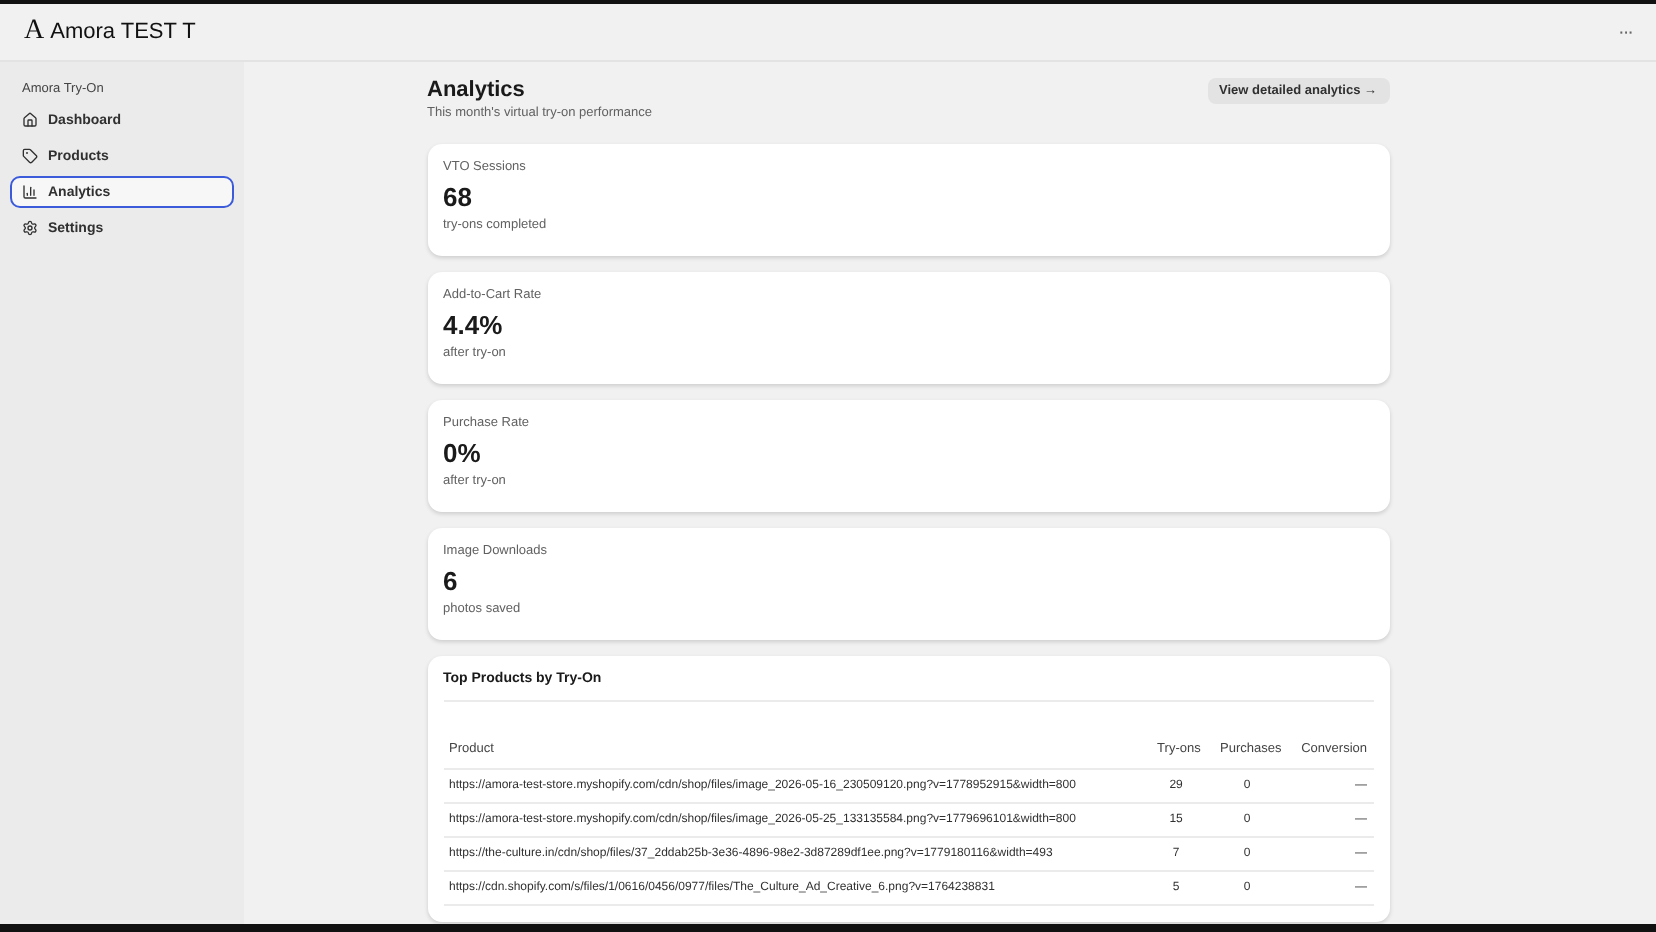 The height and width of the screenshot is (932, 1656). I want to click on more-icon: ···, so click(1625, 32).